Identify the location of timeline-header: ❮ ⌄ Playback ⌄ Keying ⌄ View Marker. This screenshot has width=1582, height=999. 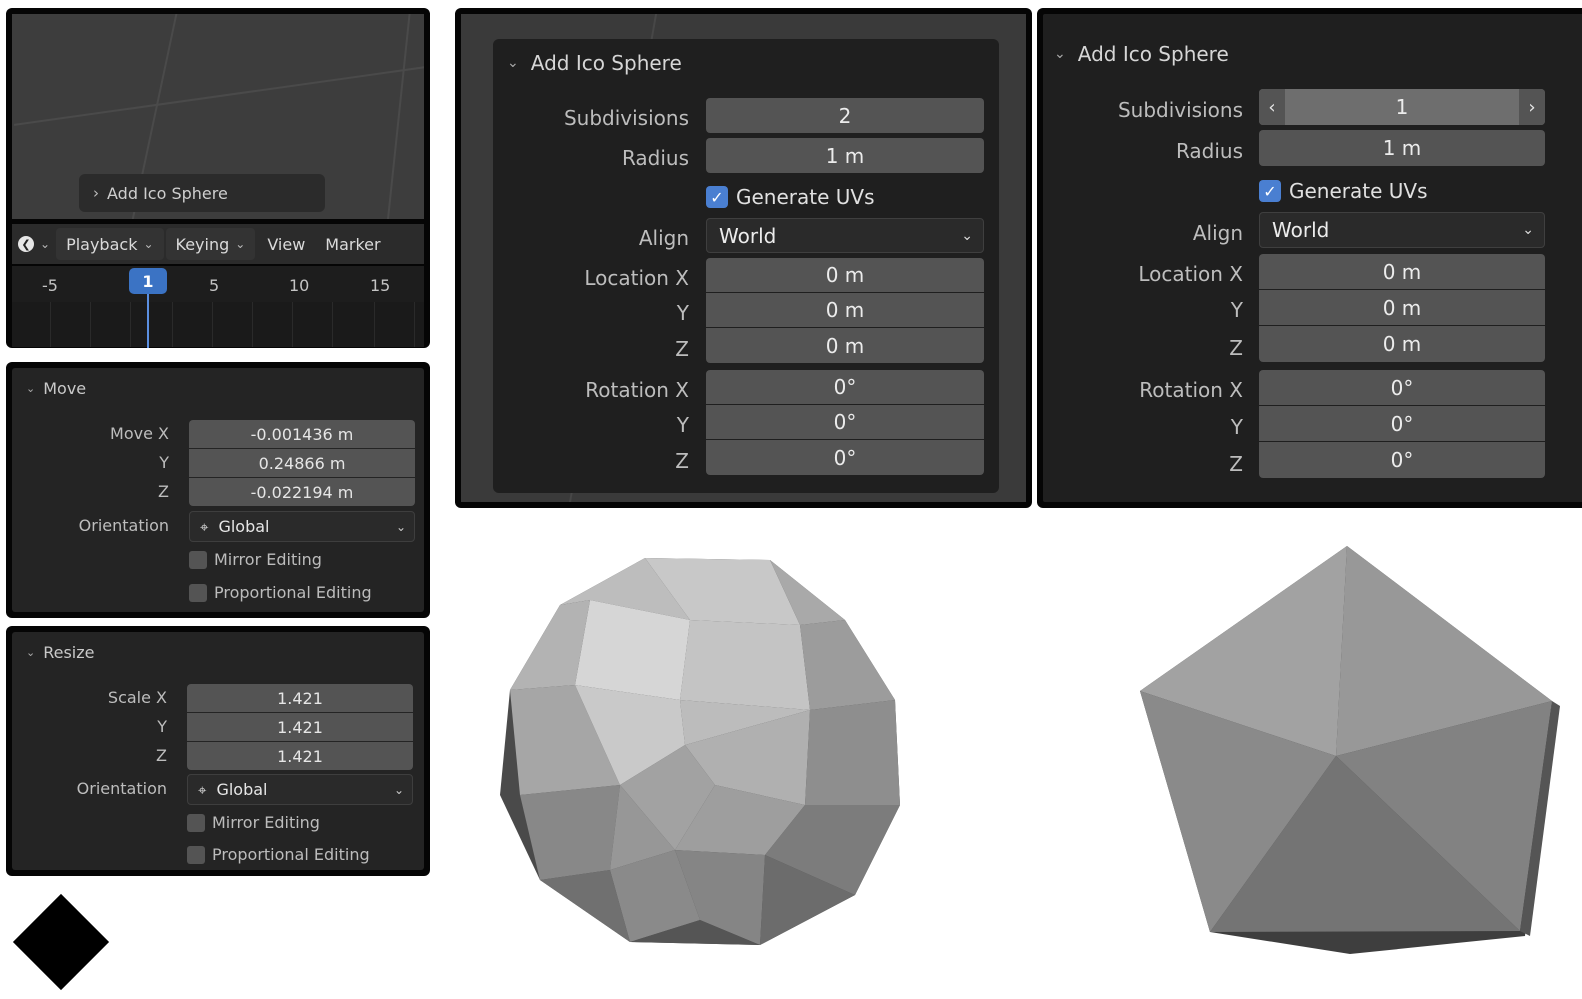
(218, 244).